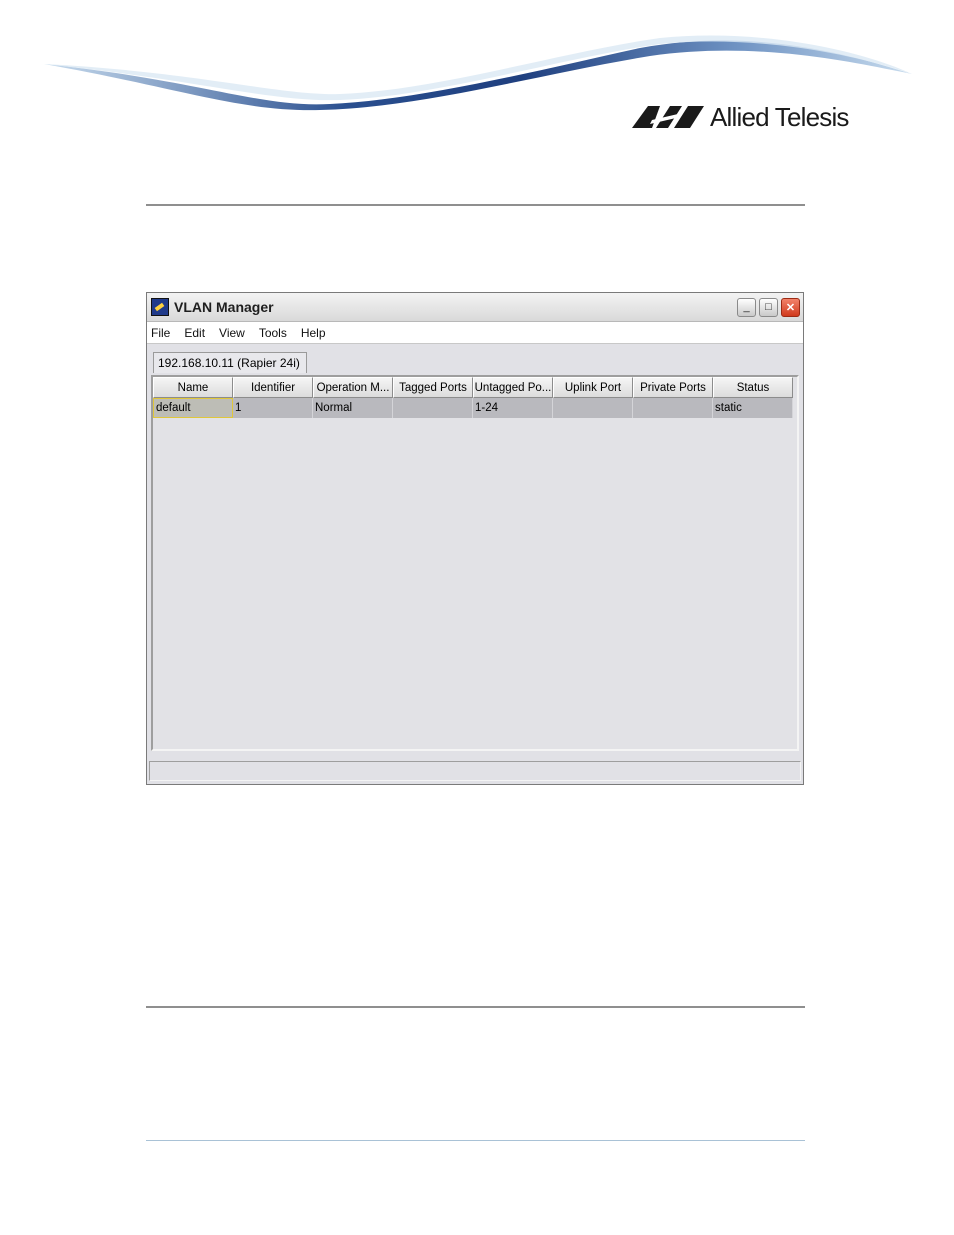 This screenshot has height=1235, width=954. I want to click on cell-private-ports, so click(673, 408).